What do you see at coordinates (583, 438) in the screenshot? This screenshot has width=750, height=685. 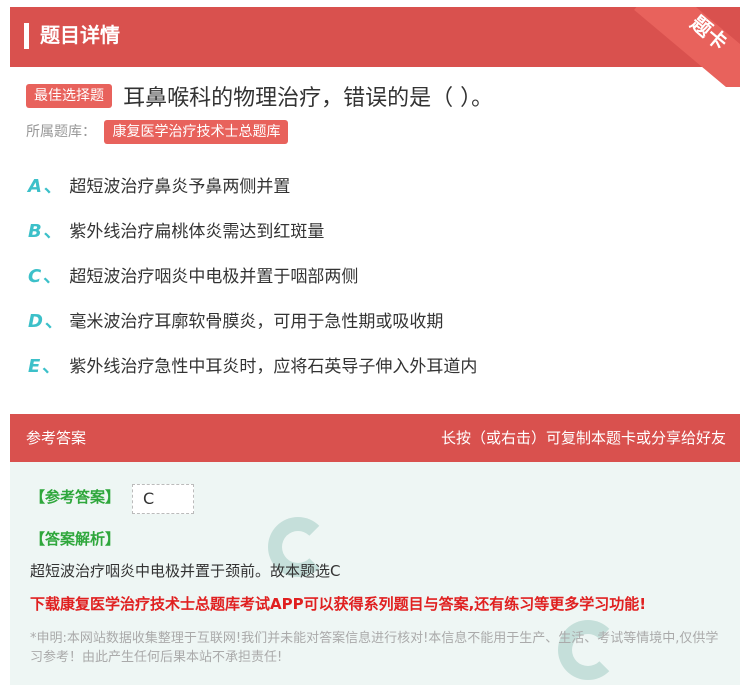 I see `share-hint: 长按（或右击）可复制本题卡或分享给好友` at bounding box center [583, 438].